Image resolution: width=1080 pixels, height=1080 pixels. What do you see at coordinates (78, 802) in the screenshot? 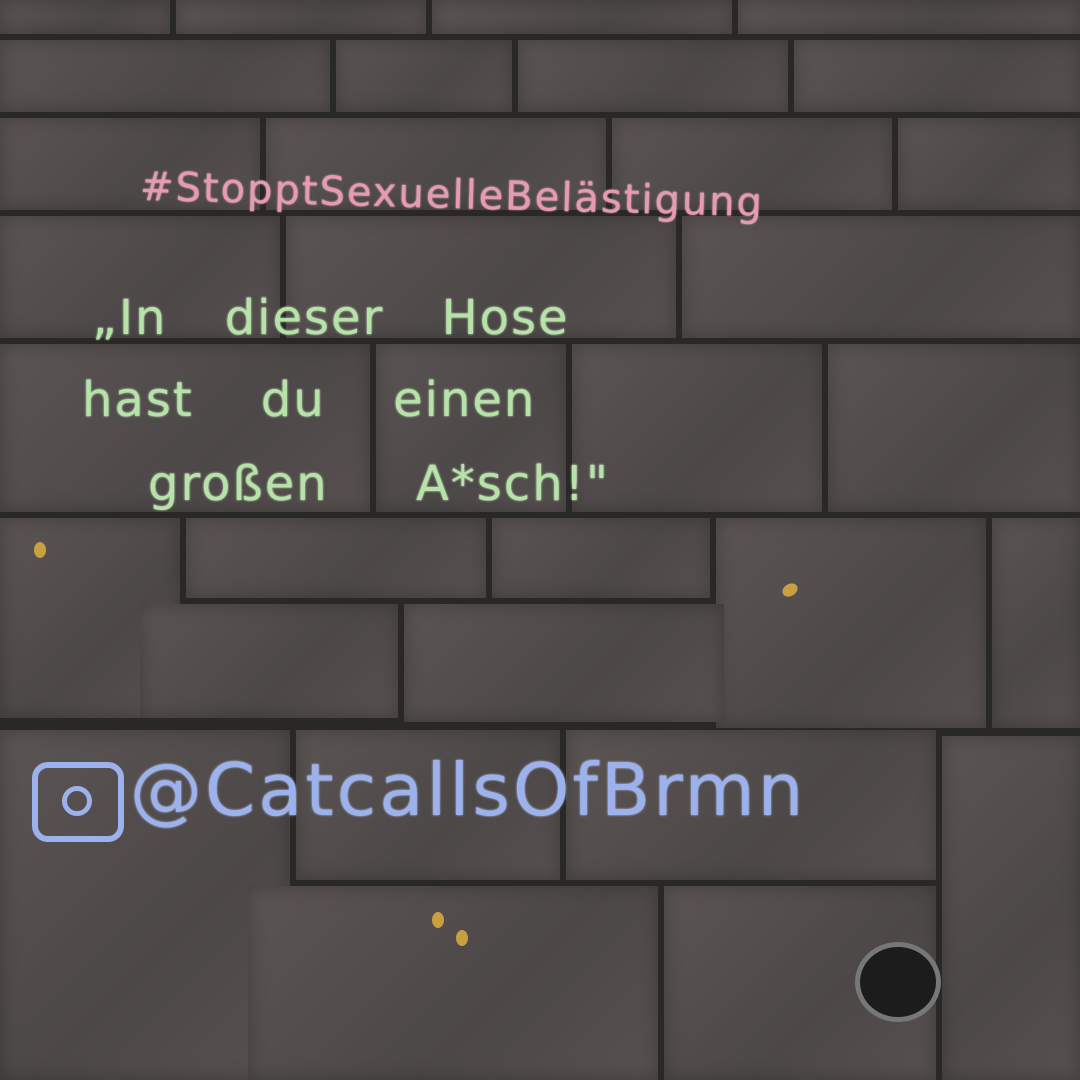
I see `instagram-icon` at bounding box center [78, 802].